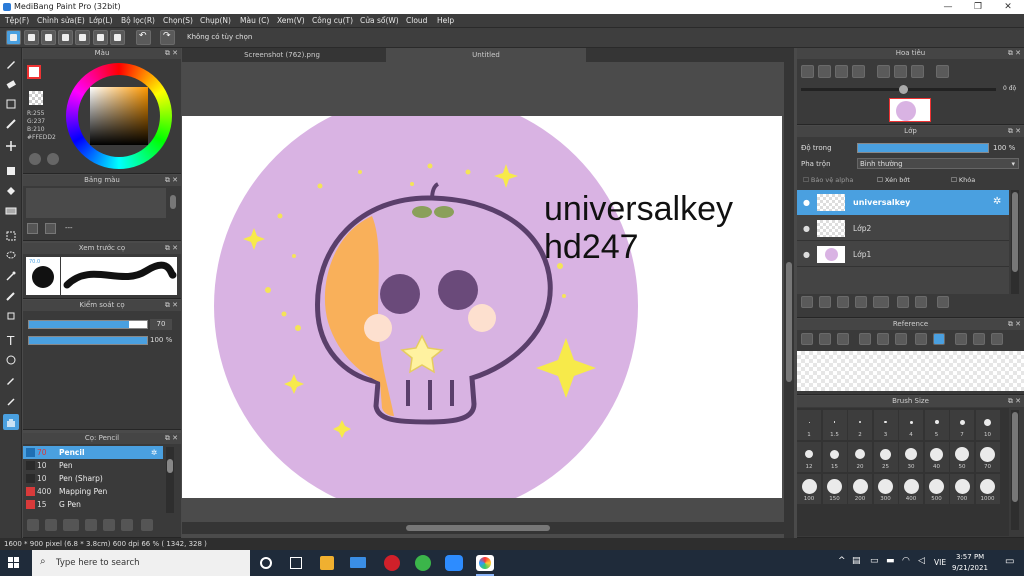 The image size is (1024, 576). What do you see at coordinates (910, 371) in the screenshot?
I see `reference-image-area` at bounding box center [910, 371].